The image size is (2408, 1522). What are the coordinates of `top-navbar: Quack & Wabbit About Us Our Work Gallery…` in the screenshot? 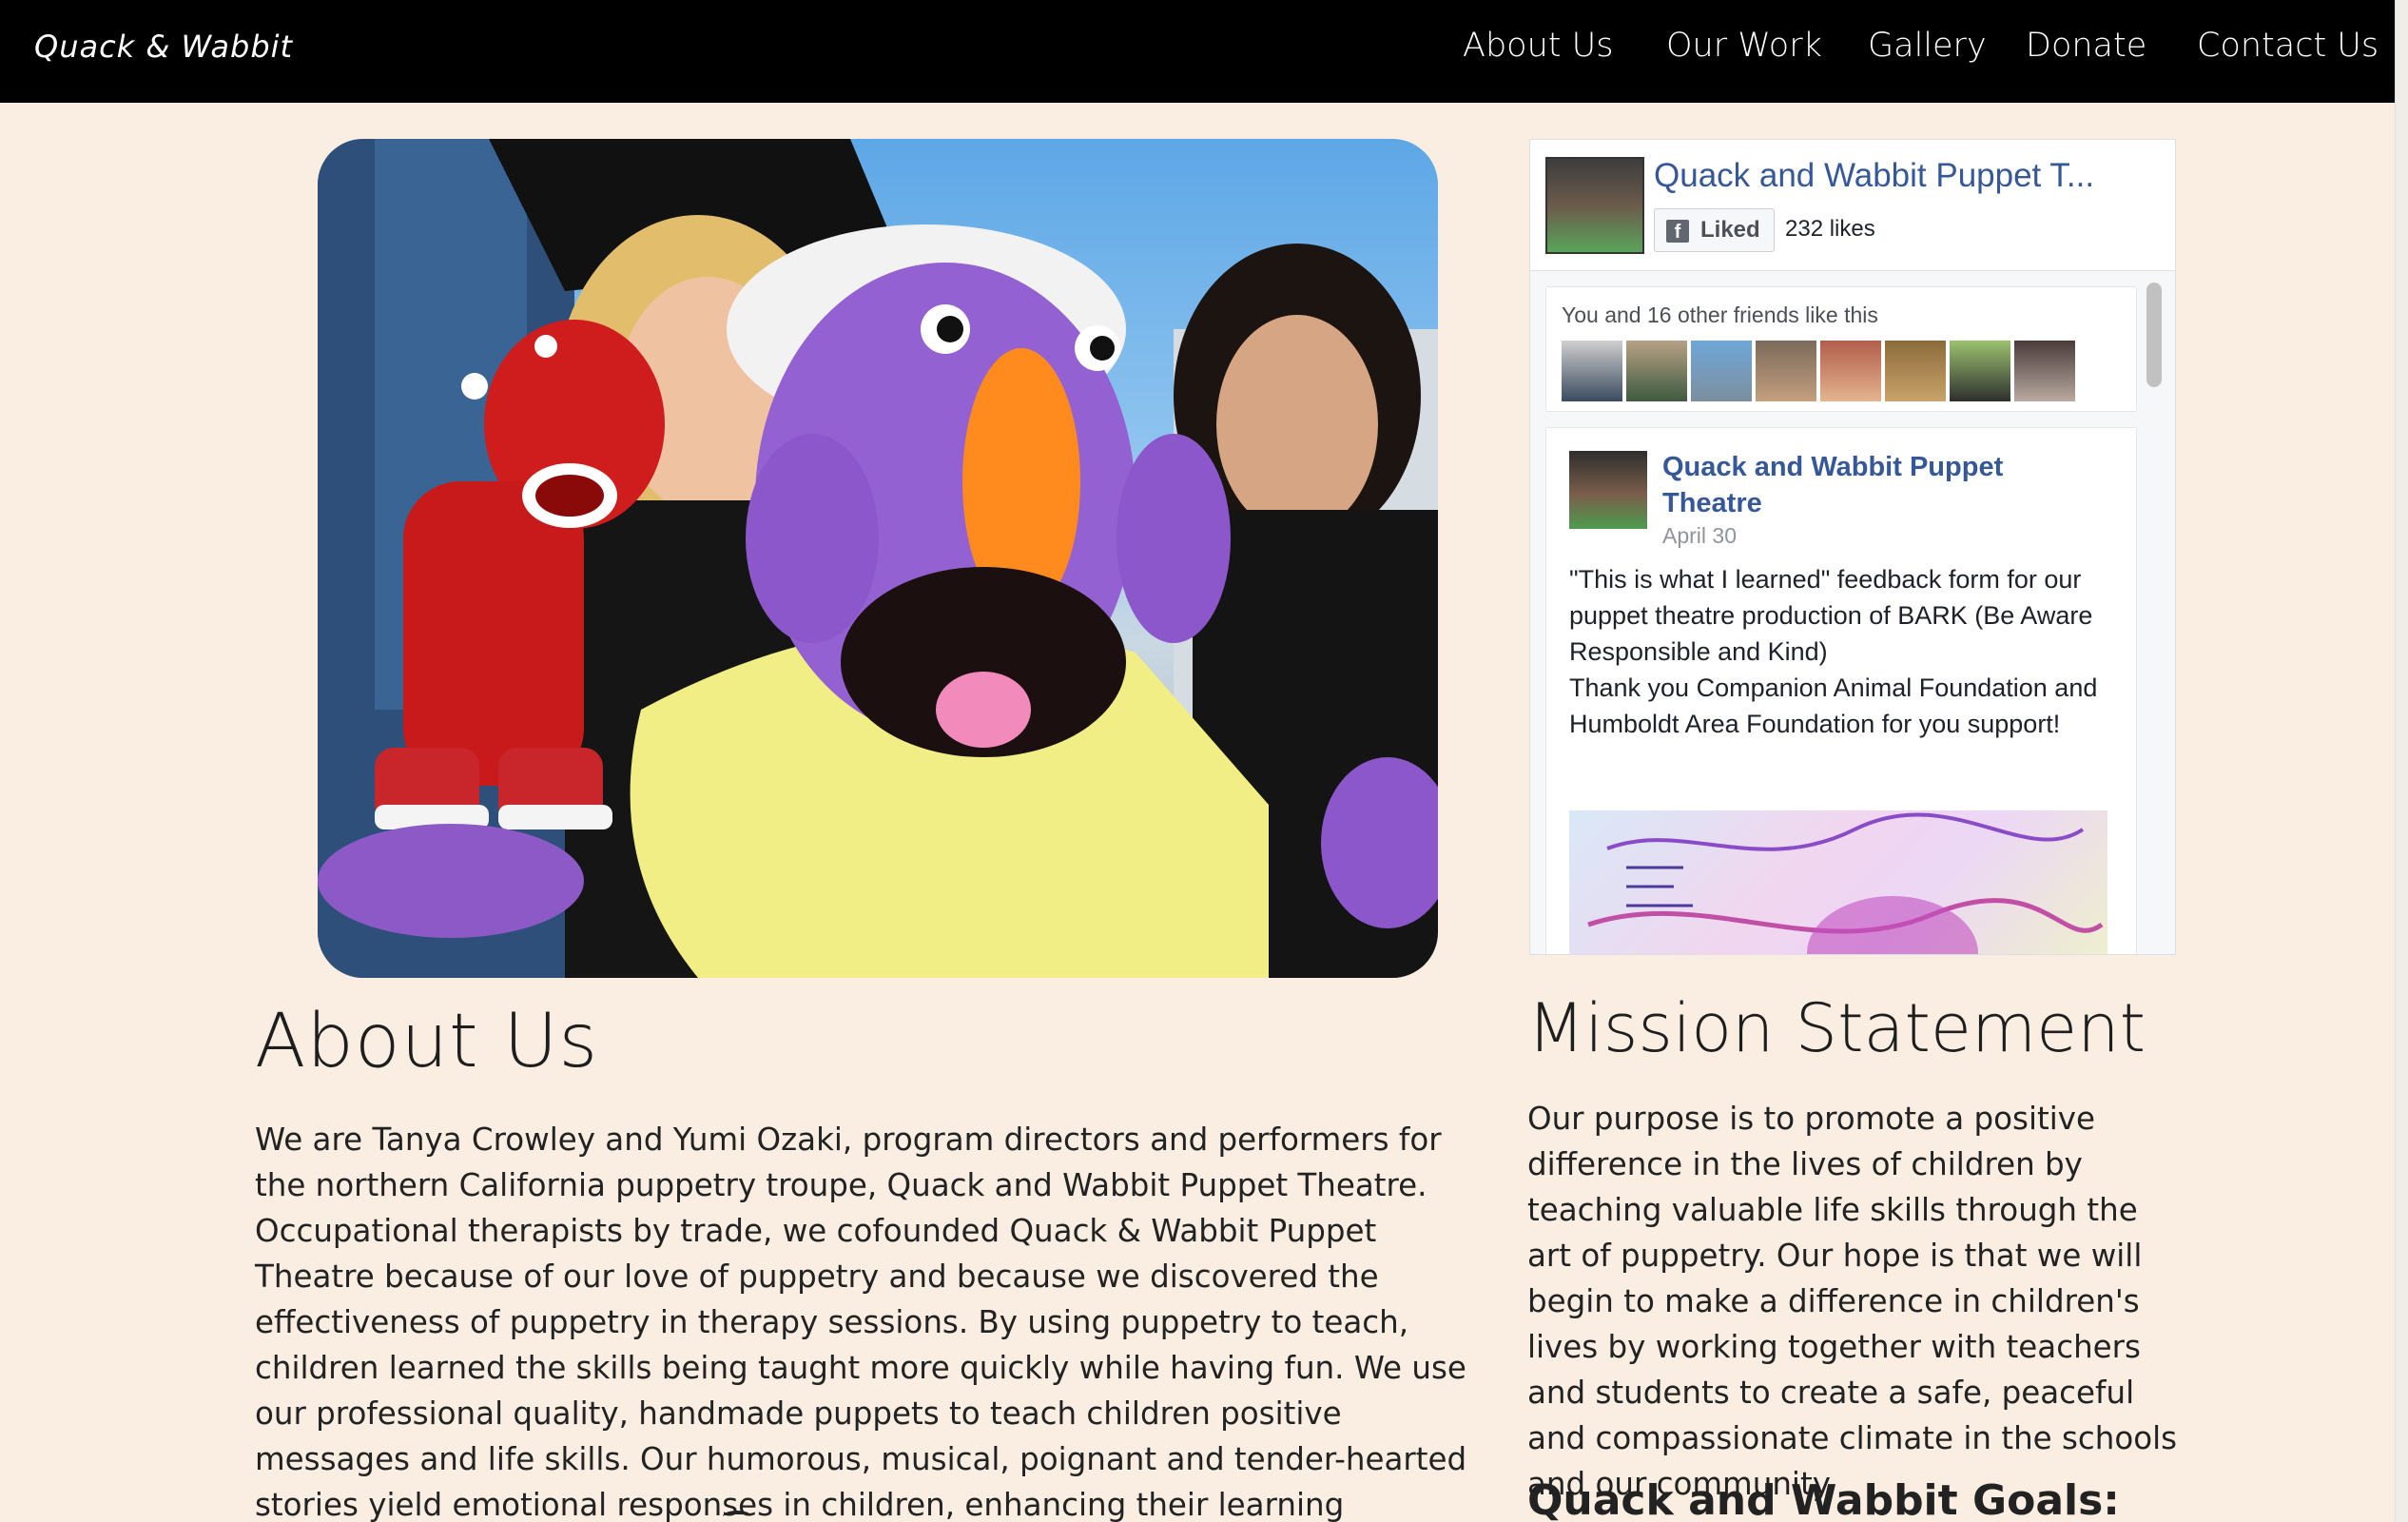 It's located at (1204, 52).